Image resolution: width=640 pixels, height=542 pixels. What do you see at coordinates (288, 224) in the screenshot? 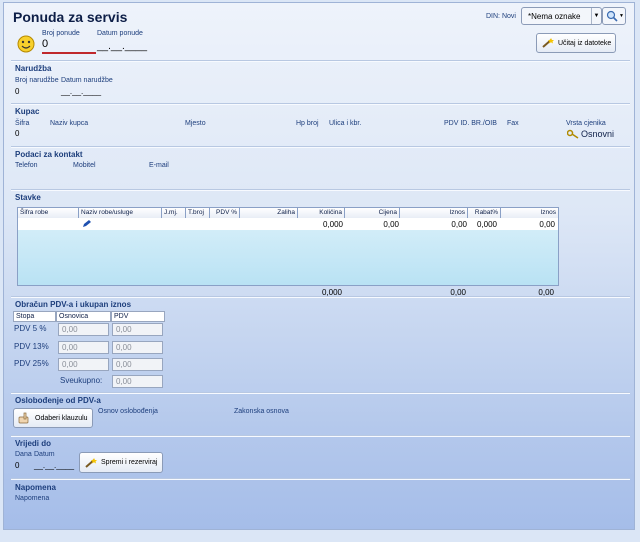
I see `table-row: 0,000 0,00 0,00 0,000 0,00` at bounding box center [288, 224].